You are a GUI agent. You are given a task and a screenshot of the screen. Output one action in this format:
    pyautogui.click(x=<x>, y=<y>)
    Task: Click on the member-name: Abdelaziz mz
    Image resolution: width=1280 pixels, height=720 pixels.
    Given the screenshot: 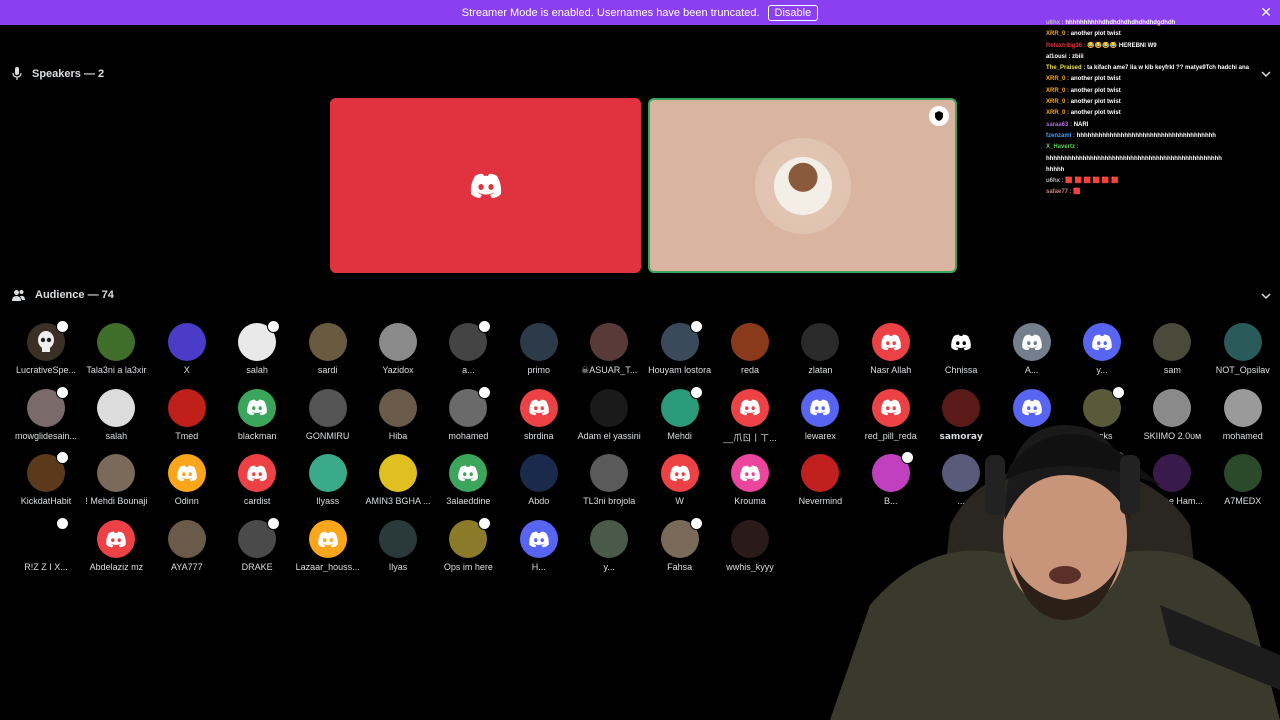 What is the action you would take?
    pyautogui.click(x=116, y=567)
    